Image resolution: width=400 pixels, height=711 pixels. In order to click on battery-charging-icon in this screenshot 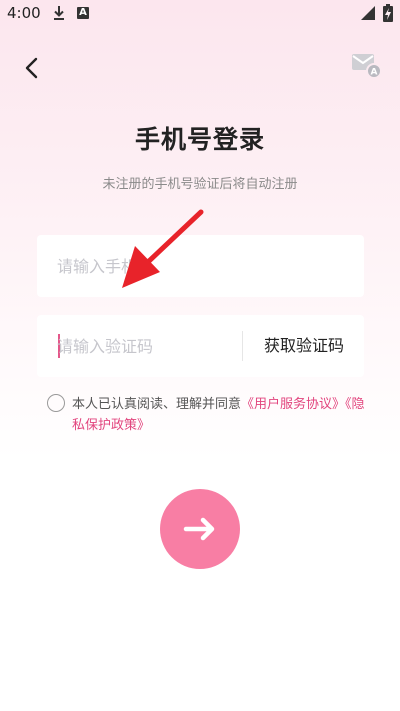, I will do `click(388, 15)`.